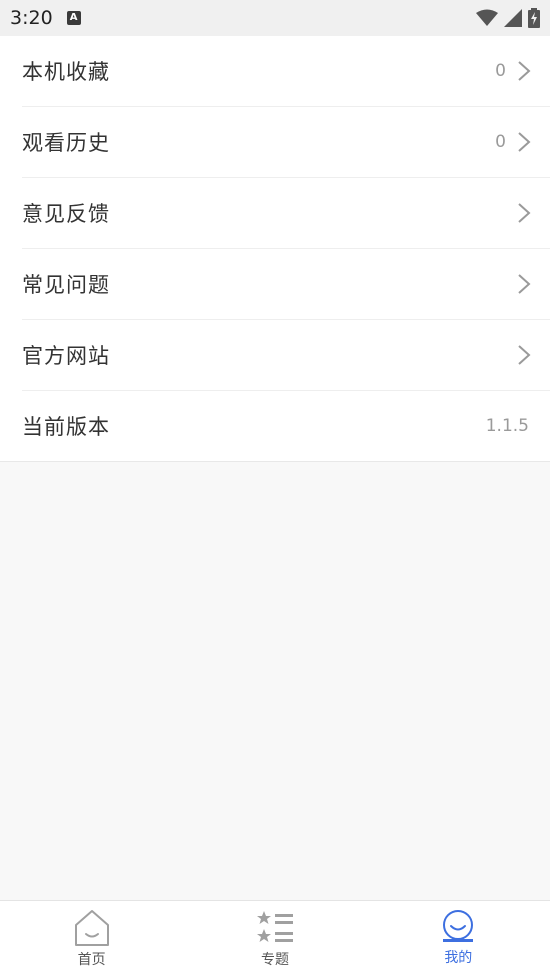 This screenshot has height=977, width=550. Describe the element at coordinates (91, 960) in the screenshot. I see `tab-label: 首页` at that location.